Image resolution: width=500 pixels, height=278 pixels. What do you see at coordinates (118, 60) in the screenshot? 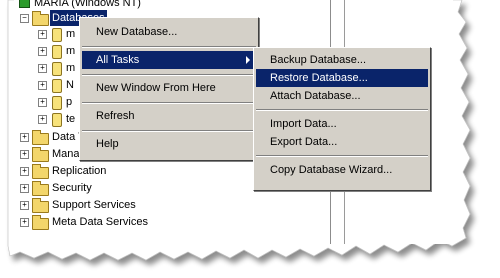
I see `menu-item-all-tasks-label: All Tasks` at bounding box center [118, 60].